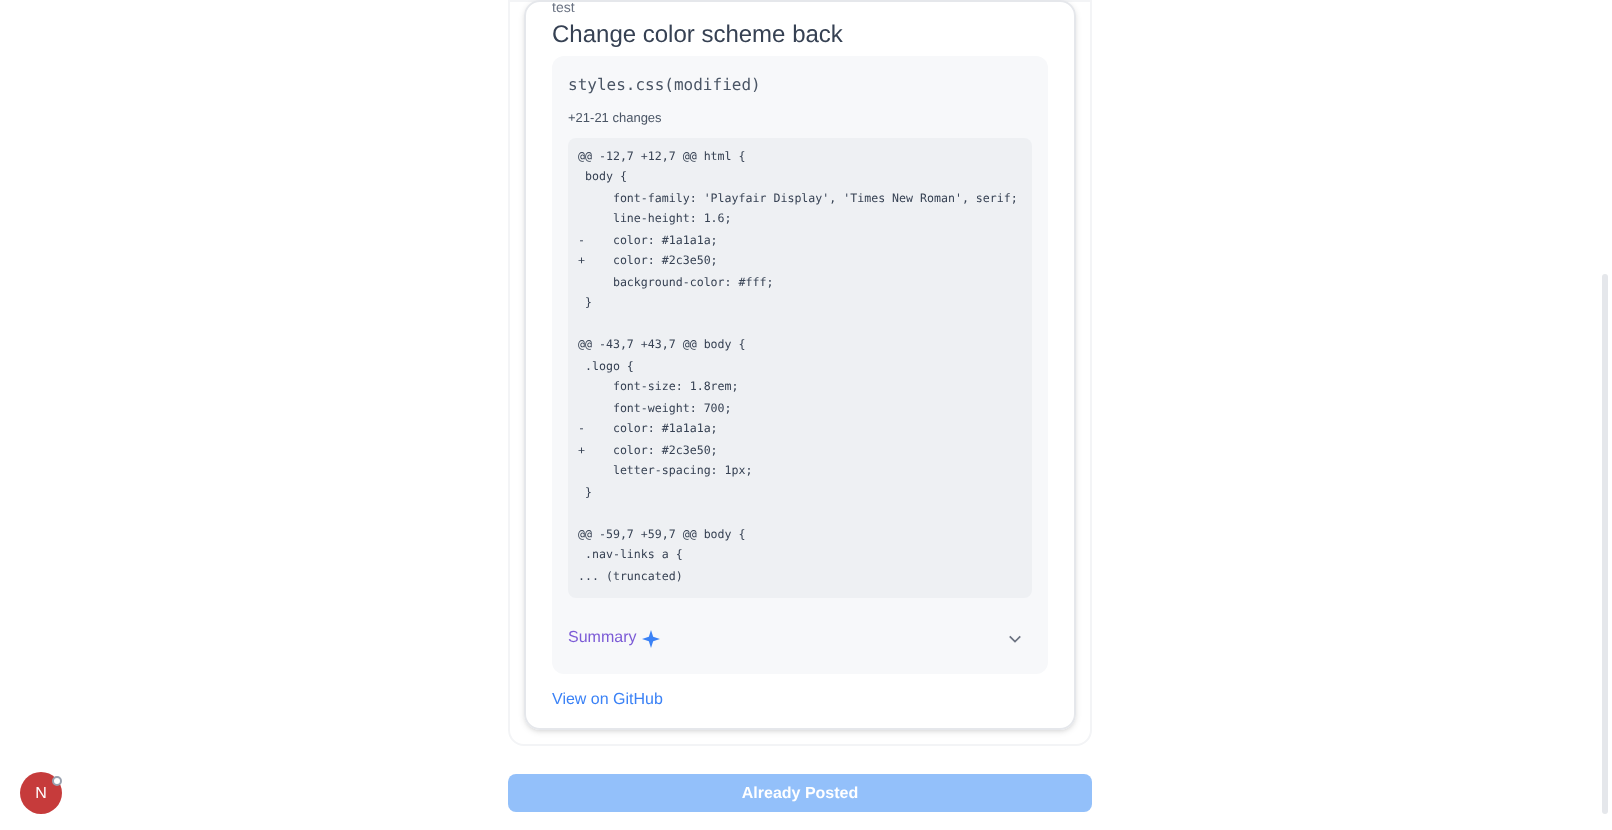 This screenshot has width=1612, height=830. I want to click on commit-title: Change color scheme back, so click(698, 34).